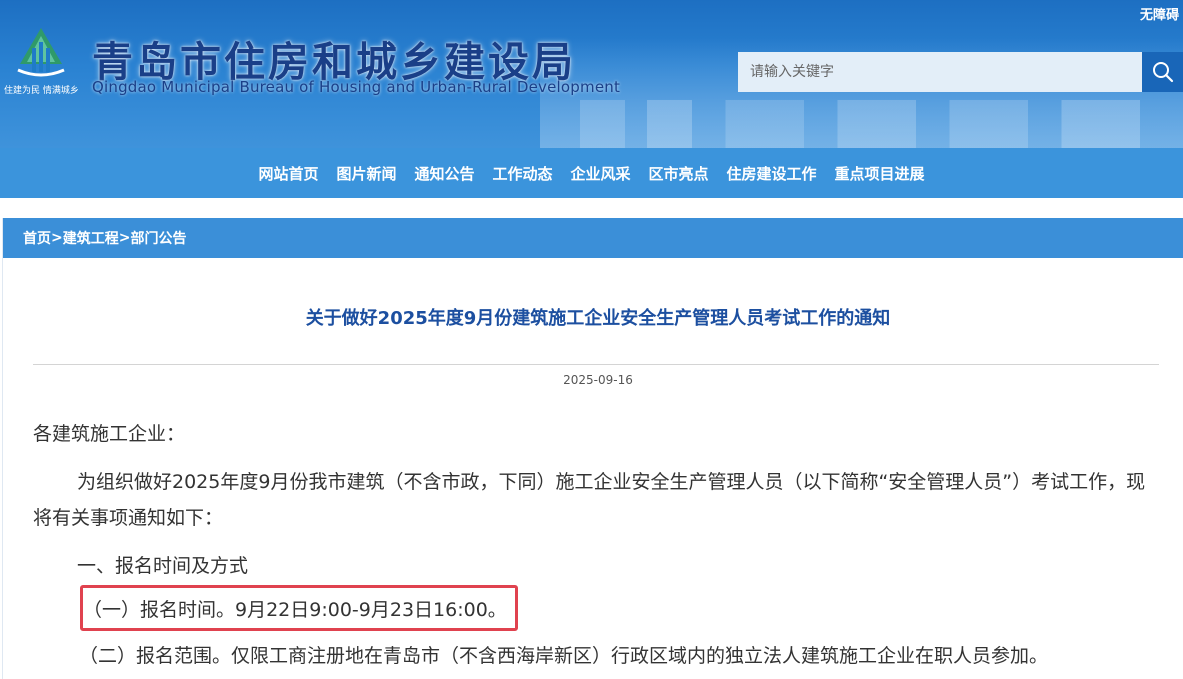 Image resolution: width=1183 pixels, height=679 pixels. Describe the element at coordinates (593, 238) in the screenshot. I see `breadcrumb: 首页 > 建筑工程 > 部门公告` at that location.